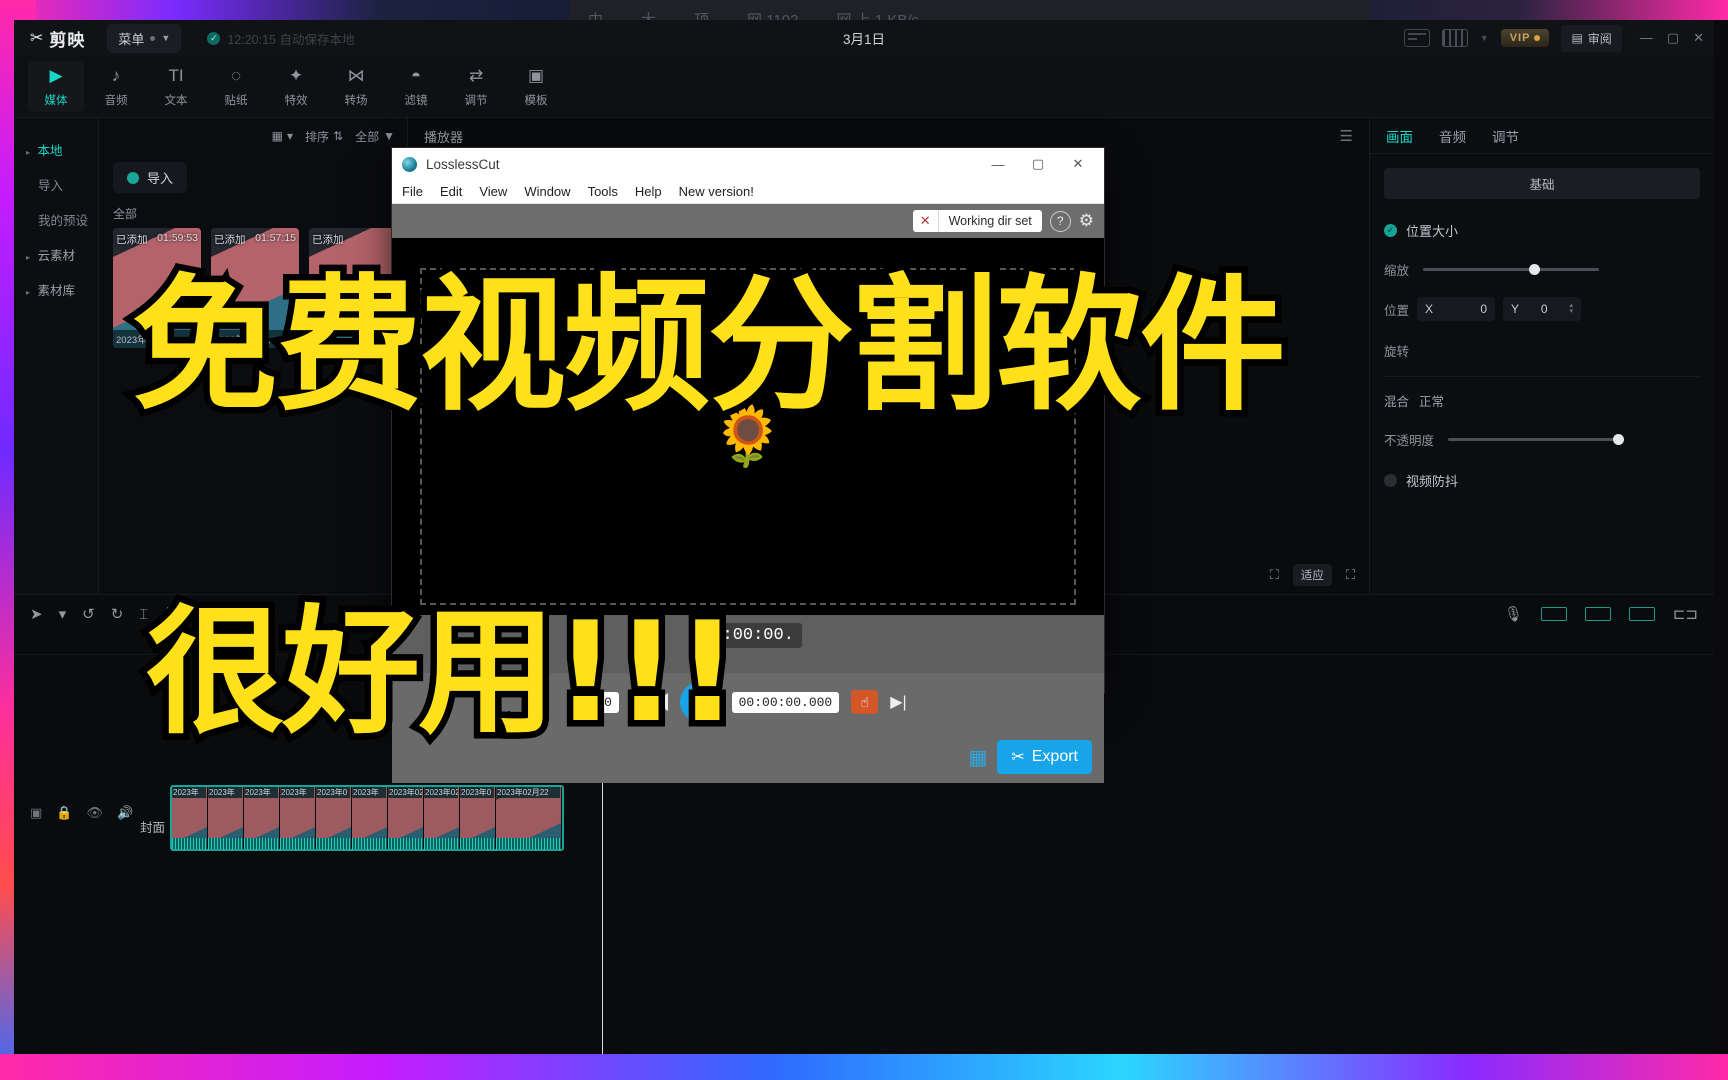 The width and height of the screenshot is (1728, 1080). What do you see at coordinates (476, 86) in the screenshot?
I see `tab-adjust: ⇄ 调节` at bounding box center [476, 86].